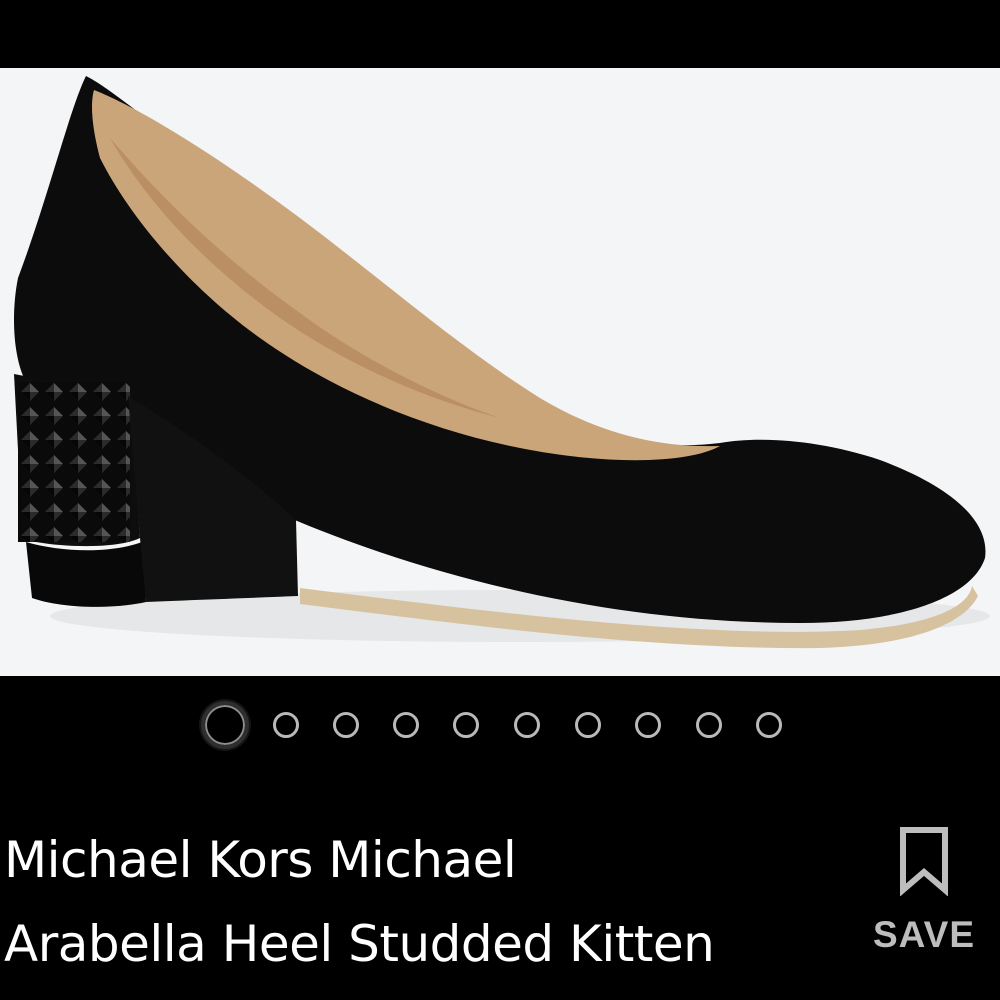 This screenshot has height=1000, width=1000. Describe the element at coordinates (359, 944) in the screenshot. I see `product-title-line-2: Arabella Heel Studded Kitten` at that location.